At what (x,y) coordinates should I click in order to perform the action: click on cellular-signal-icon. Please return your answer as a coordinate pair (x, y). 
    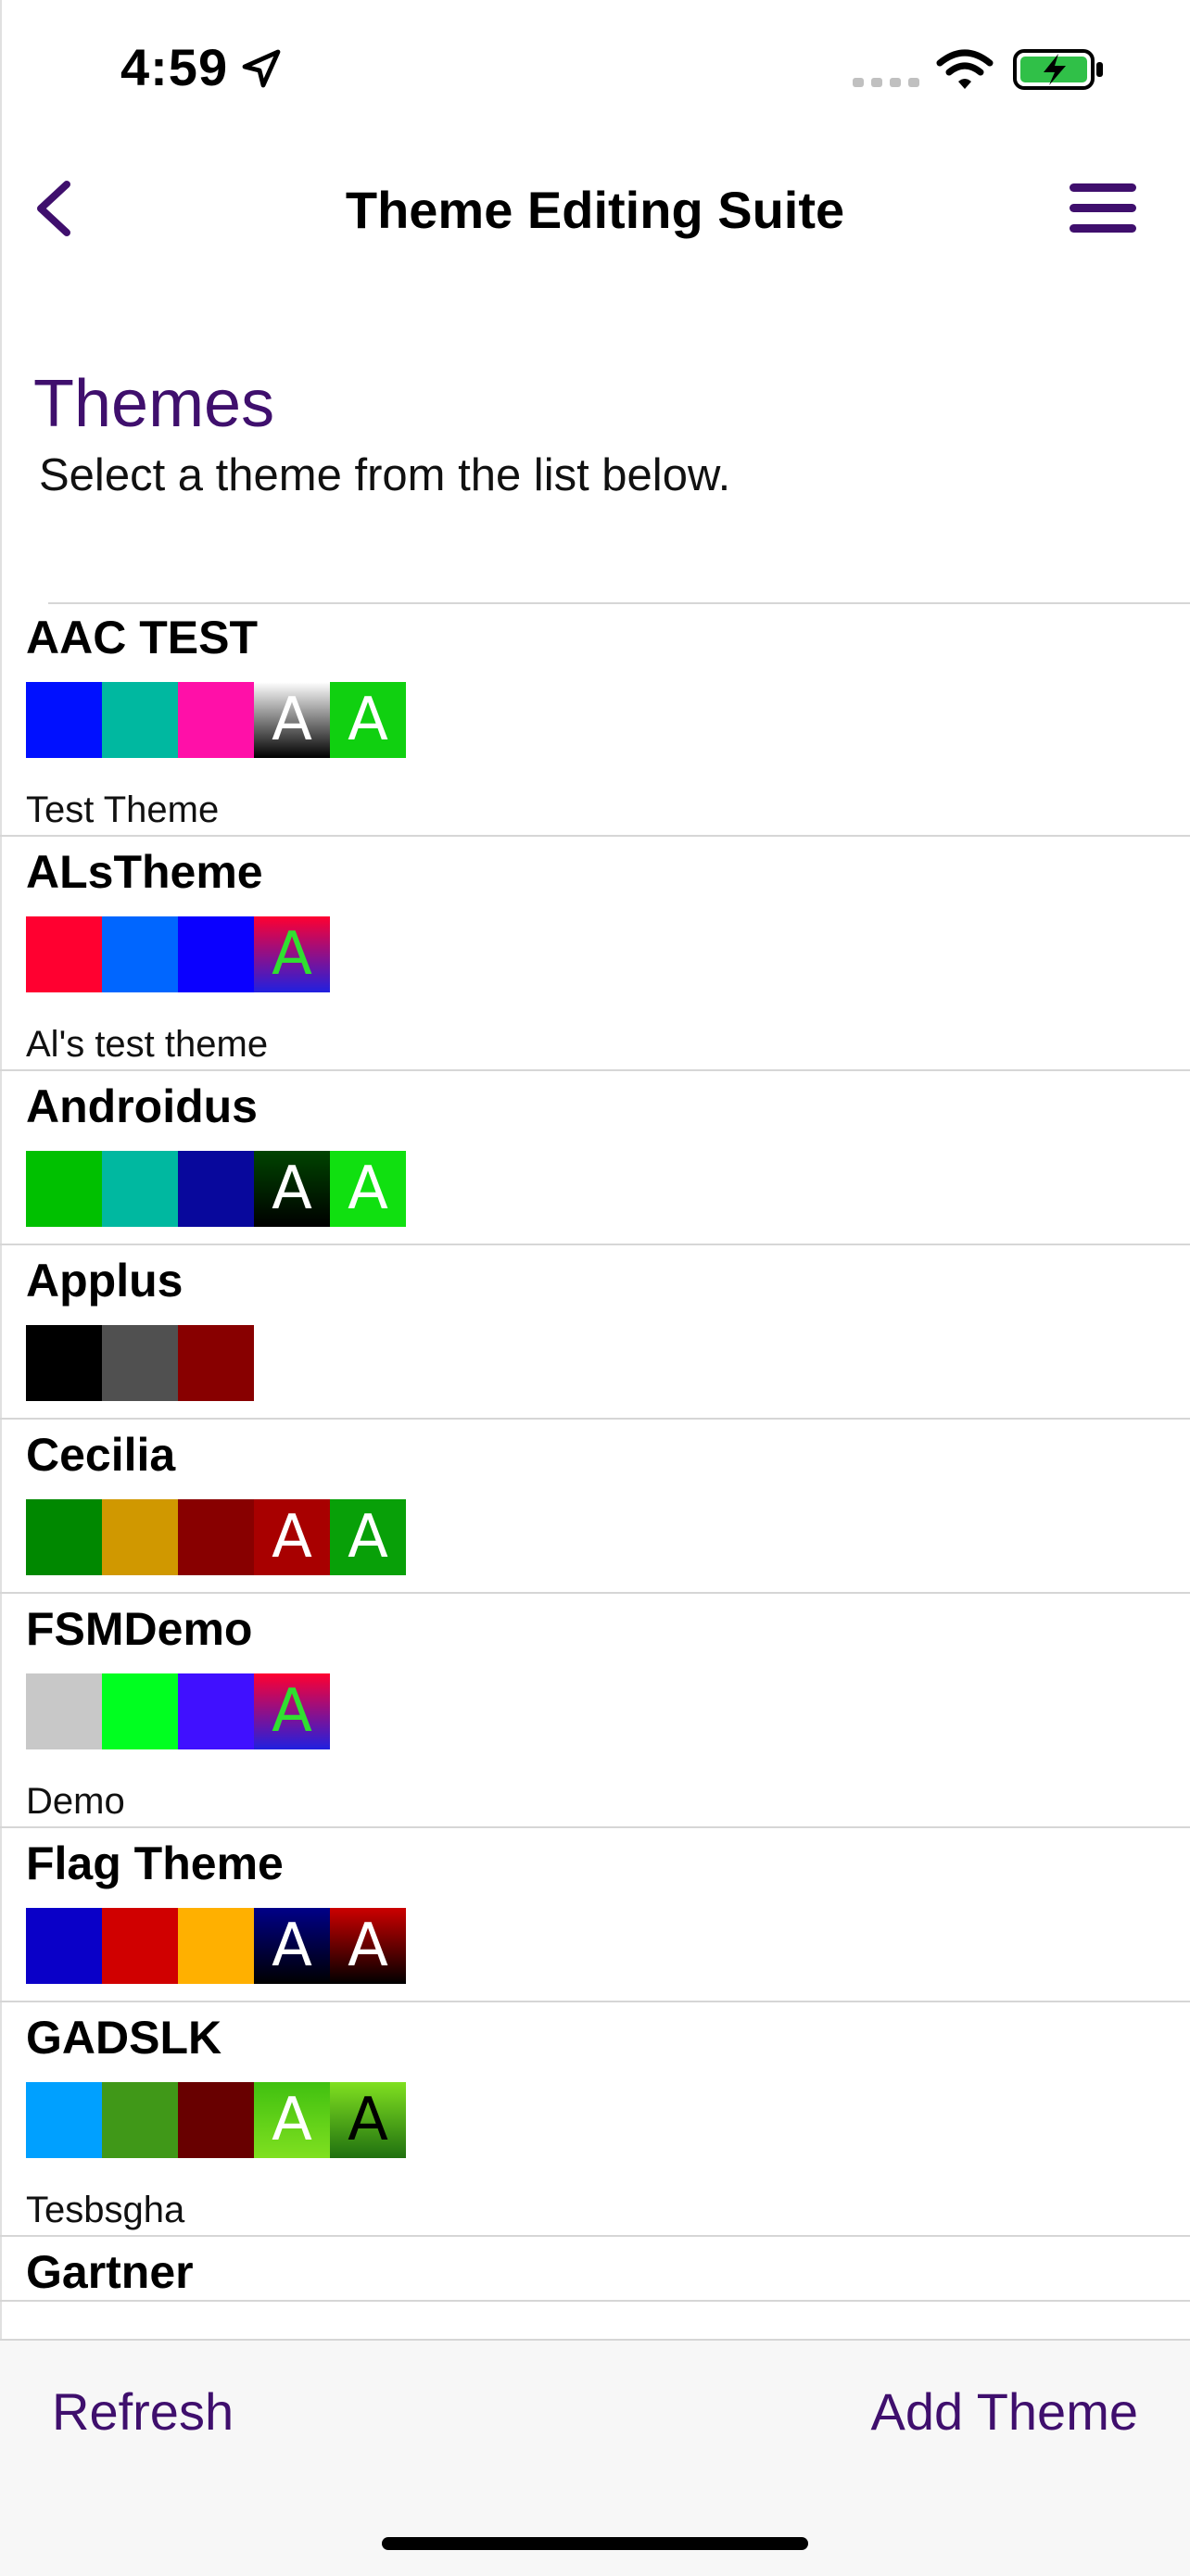
    Looking at the image, I should click on (886, 82).